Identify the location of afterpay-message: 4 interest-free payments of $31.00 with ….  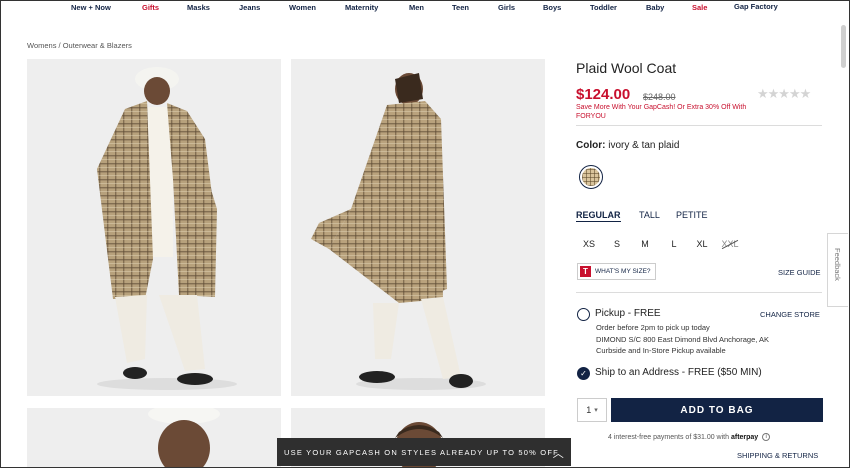
(689, 437).